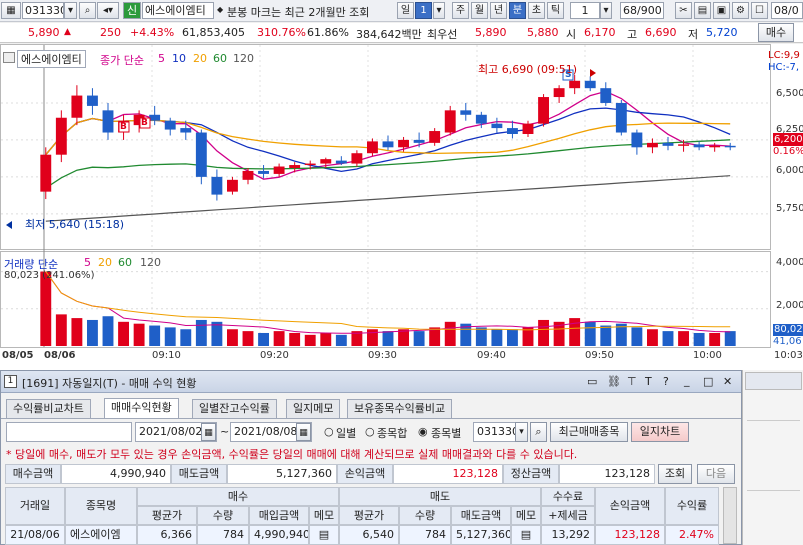 The width and height of the screenshot is (803, 545). Describe the element at coordinates (365, 474) in the screenshot. I see `summary-pl-label: 손익금액` at that location.